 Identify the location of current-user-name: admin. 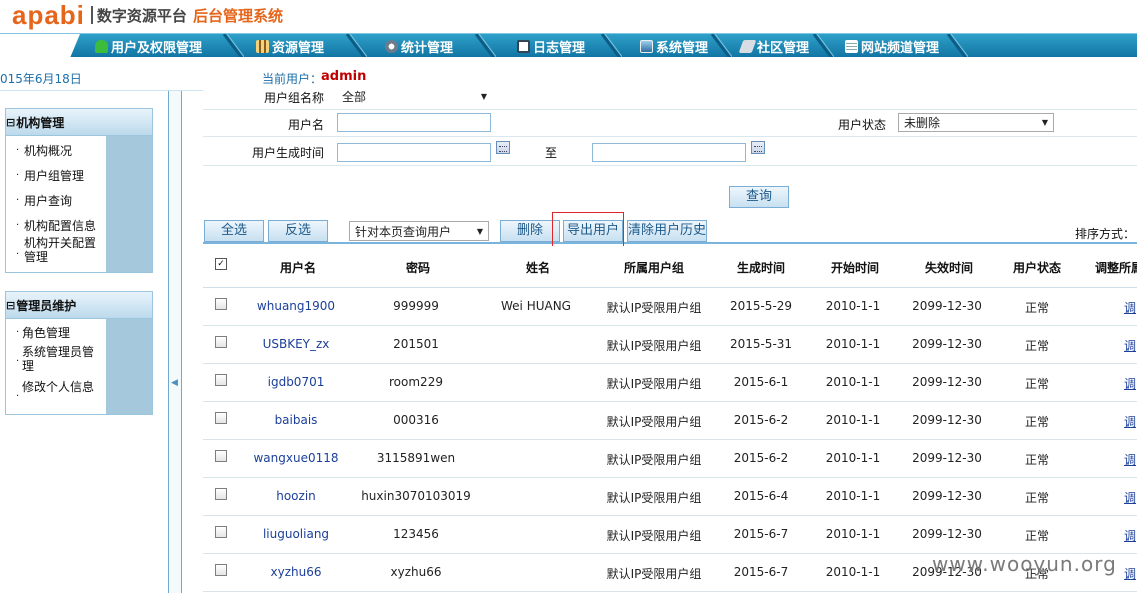
(344, 76).